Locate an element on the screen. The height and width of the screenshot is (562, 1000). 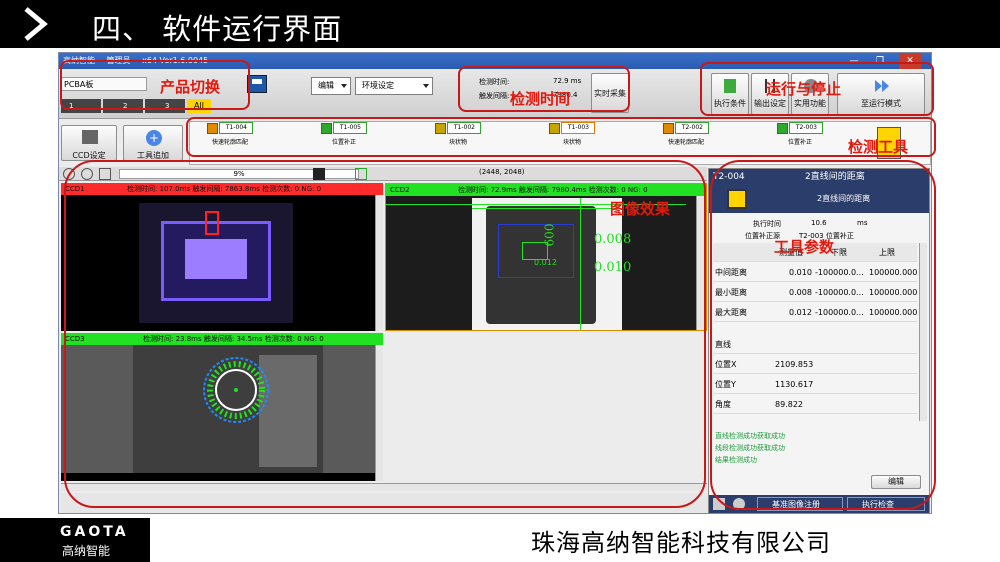
ccd-setting-button: CCD设定 is located at coordinates (89, 143).